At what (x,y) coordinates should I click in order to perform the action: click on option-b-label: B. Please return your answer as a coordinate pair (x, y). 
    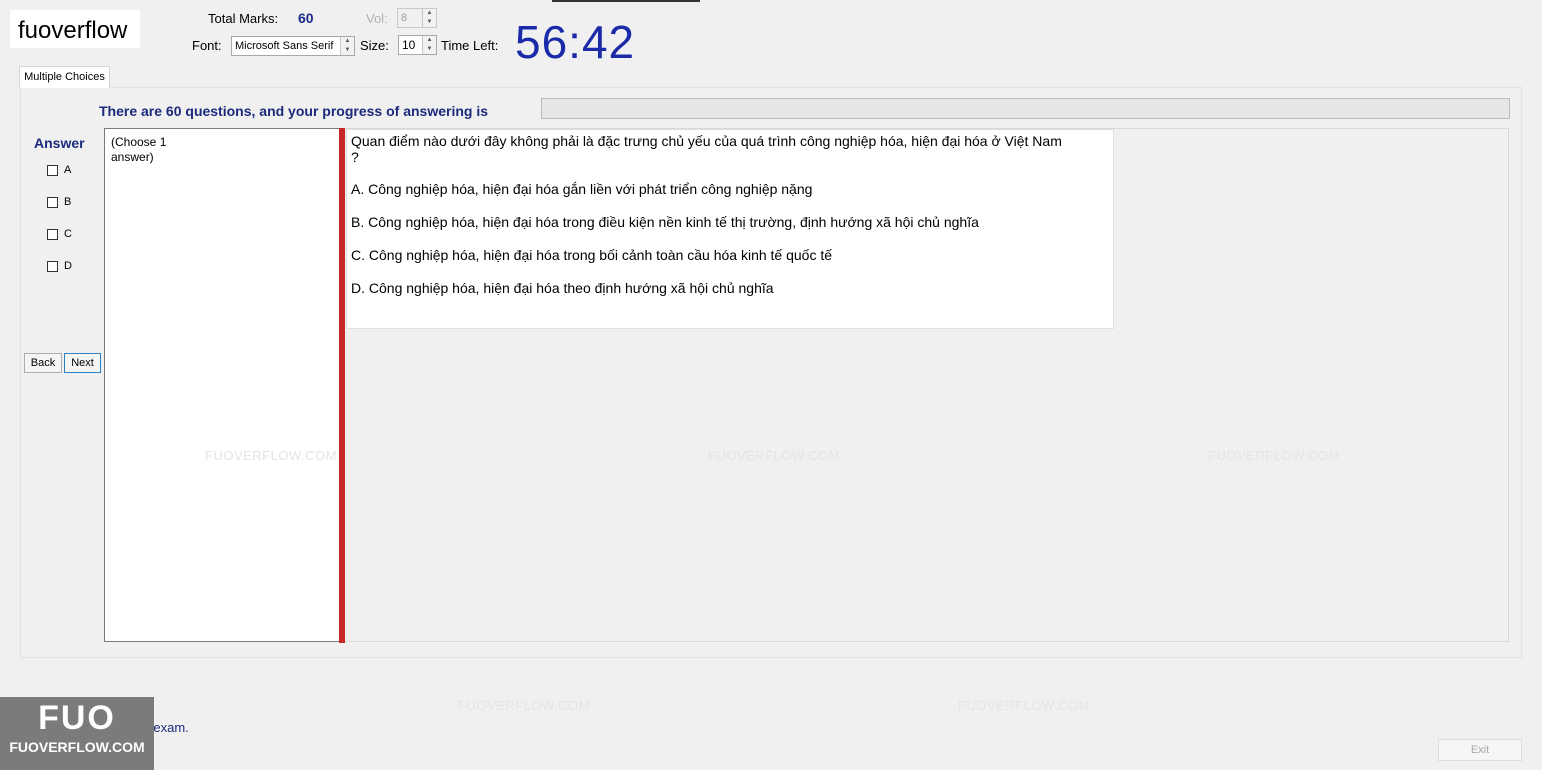
    Looking at the image, I should click on (68, 202).